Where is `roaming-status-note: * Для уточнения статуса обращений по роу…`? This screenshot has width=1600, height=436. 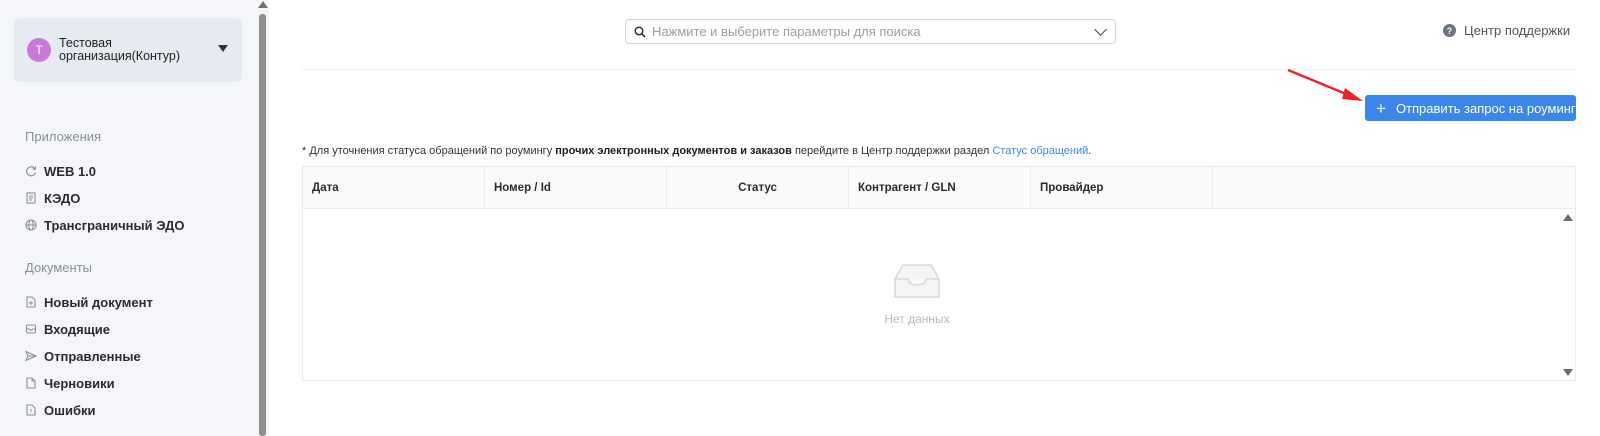
roaming-status-note: * Для уточнения статуса обращений по роу… is located at coordinates (696, 151).